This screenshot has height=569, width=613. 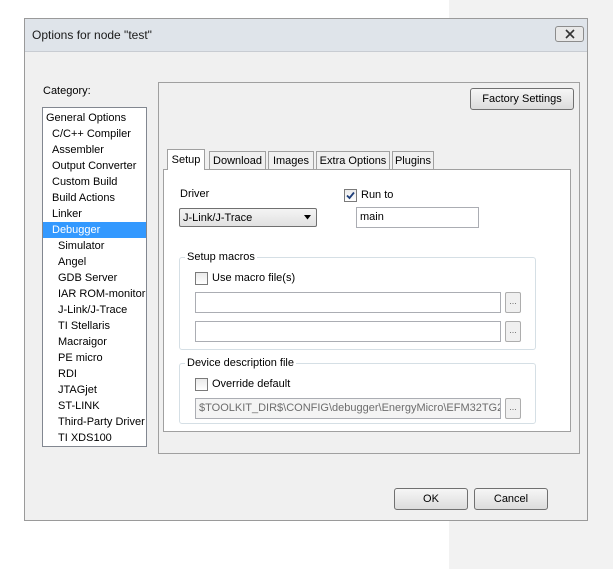 What do you see at coordinates (240, 363) in the screenshot?
I see `device-description-label: Device description file` at bounding box center [240, 363].